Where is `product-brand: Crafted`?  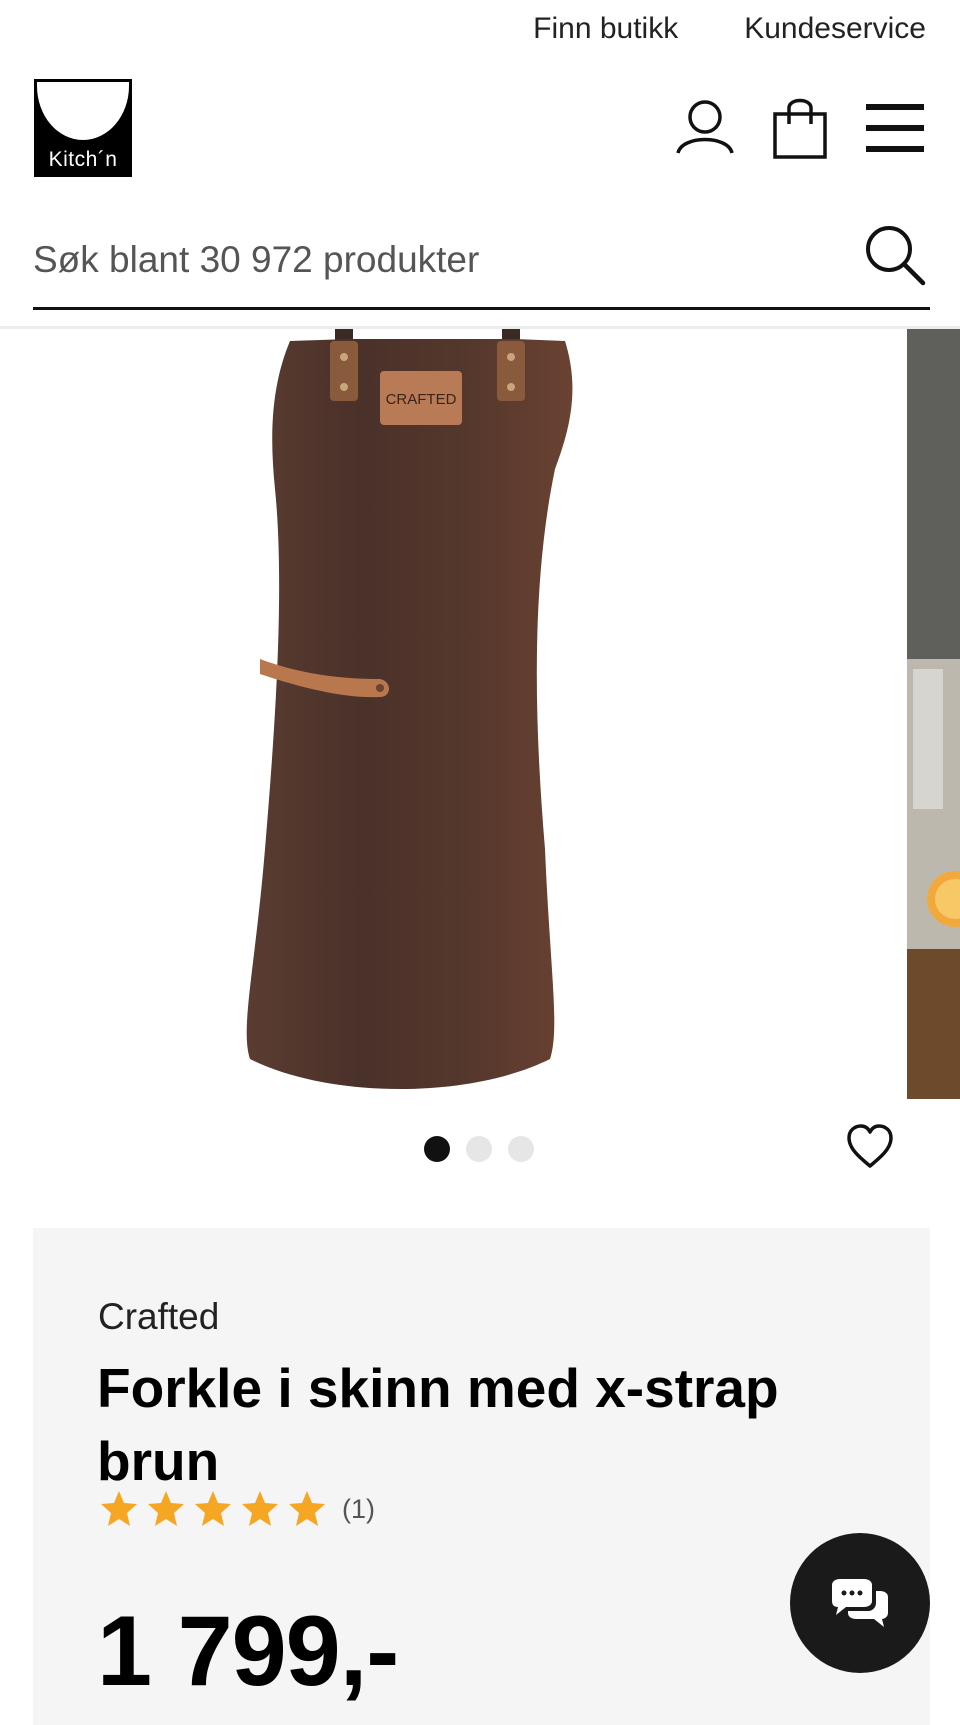 product-brand: Crafted is located at coordinates (158, 1317).